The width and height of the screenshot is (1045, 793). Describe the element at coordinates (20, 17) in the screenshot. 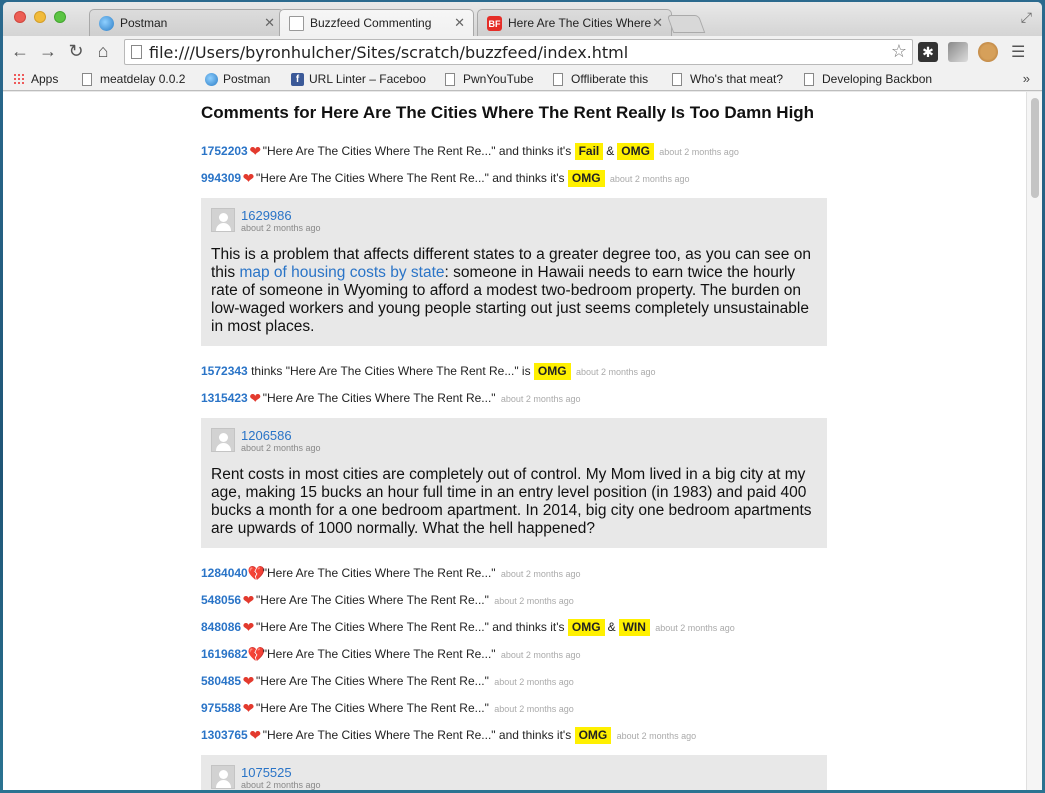

I see `window-close-button` at that location.